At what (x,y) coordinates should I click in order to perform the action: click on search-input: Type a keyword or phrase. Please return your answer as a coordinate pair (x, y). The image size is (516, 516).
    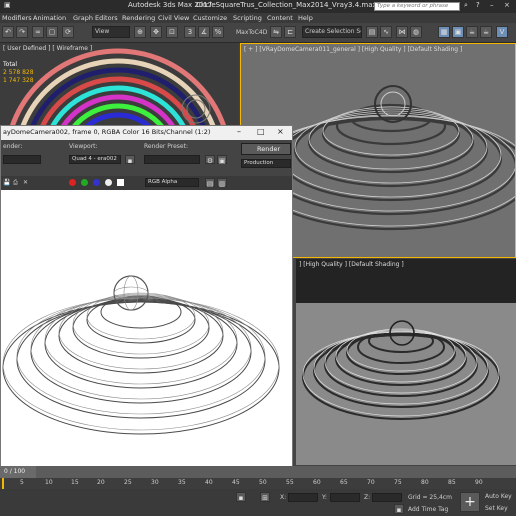
    Looking at the image, I should click on (412, 6).